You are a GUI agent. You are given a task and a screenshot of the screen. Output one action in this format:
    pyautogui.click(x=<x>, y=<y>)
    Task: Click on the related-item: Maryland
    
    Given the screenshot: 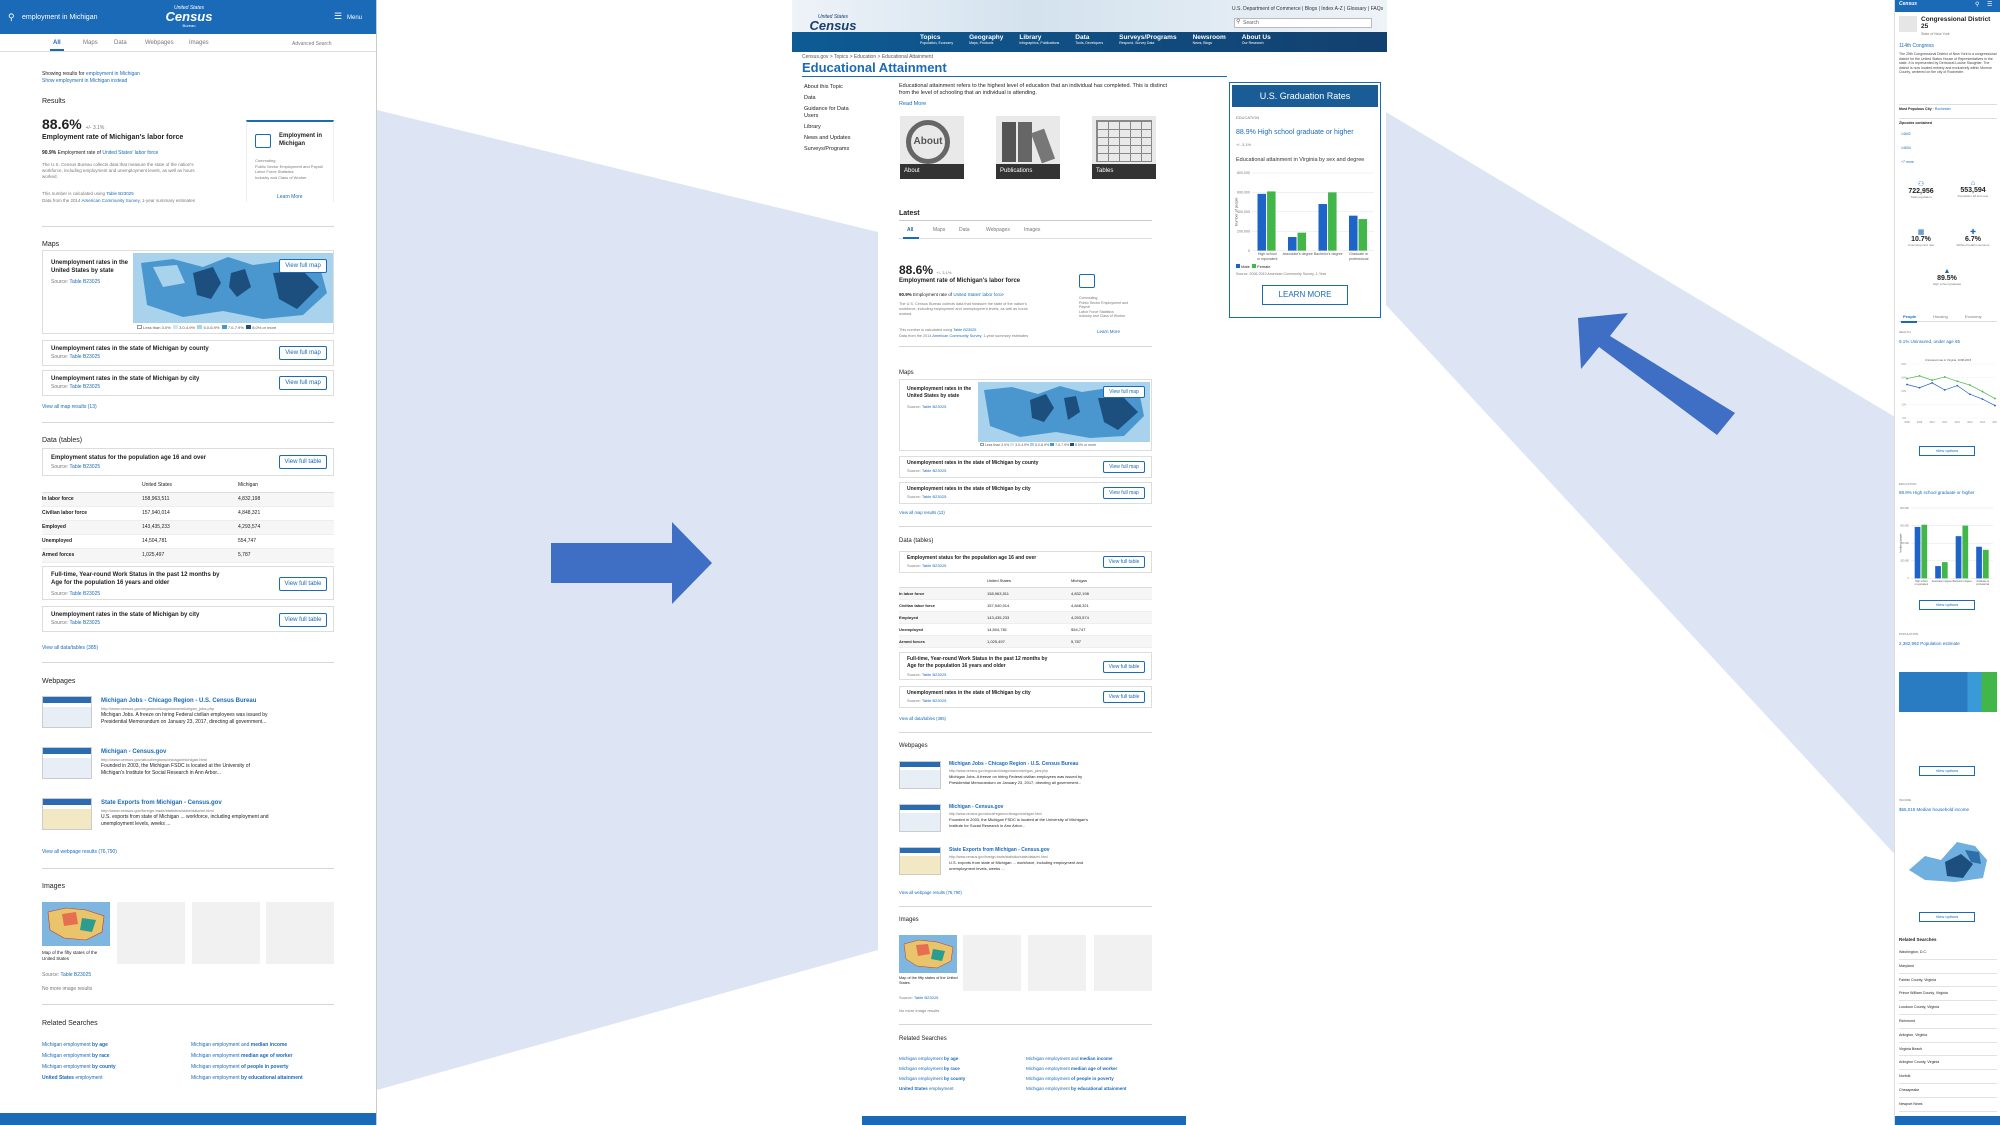 What is the action you would take?
    pyautogui.click(x=1948, y=967)
    